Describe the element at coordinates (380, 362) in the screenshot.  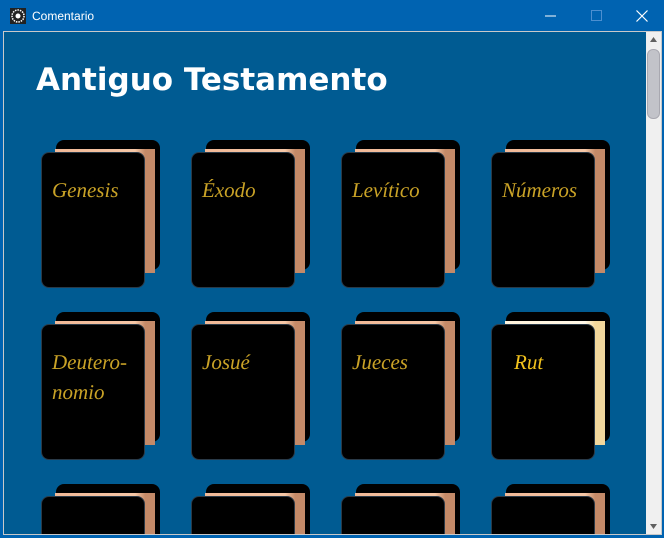
I see `book-title: Jueces` at that location.